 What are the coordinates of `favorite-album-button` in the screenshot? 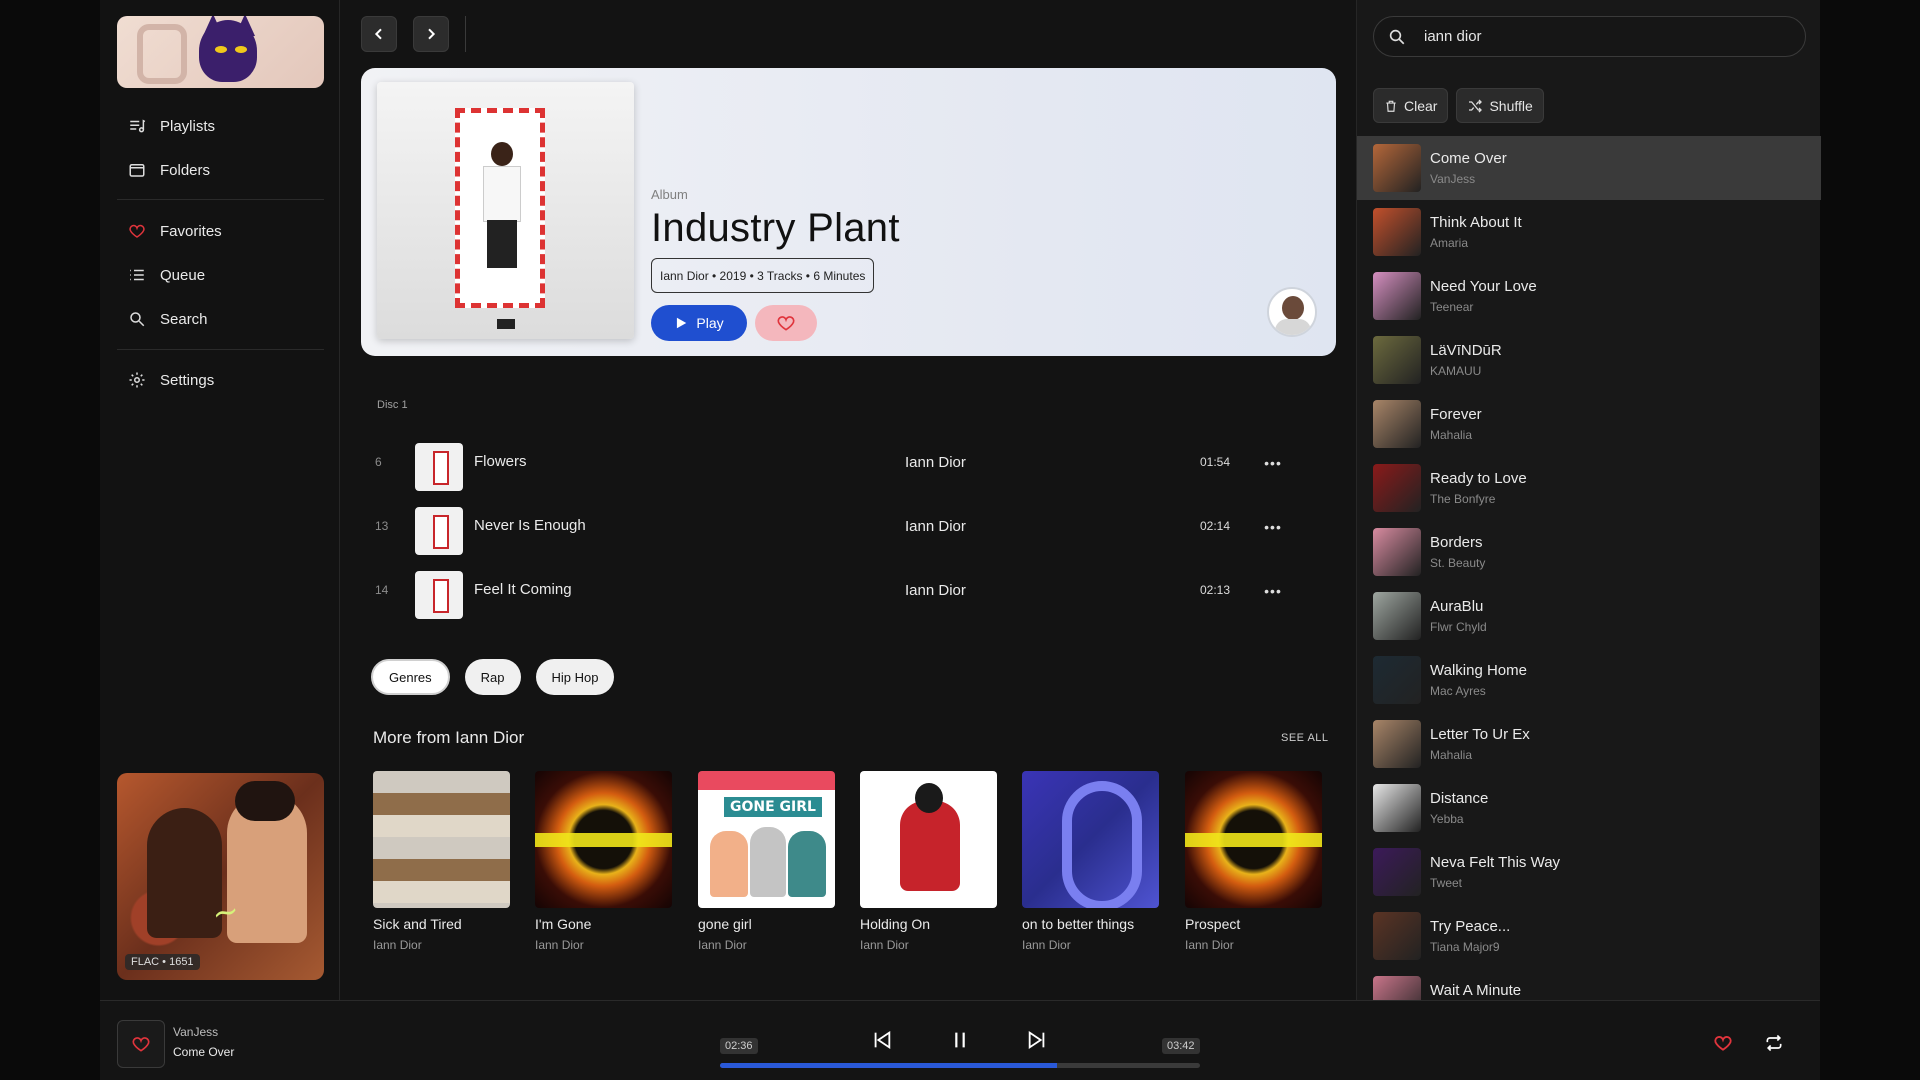 It's located at (786, 323).